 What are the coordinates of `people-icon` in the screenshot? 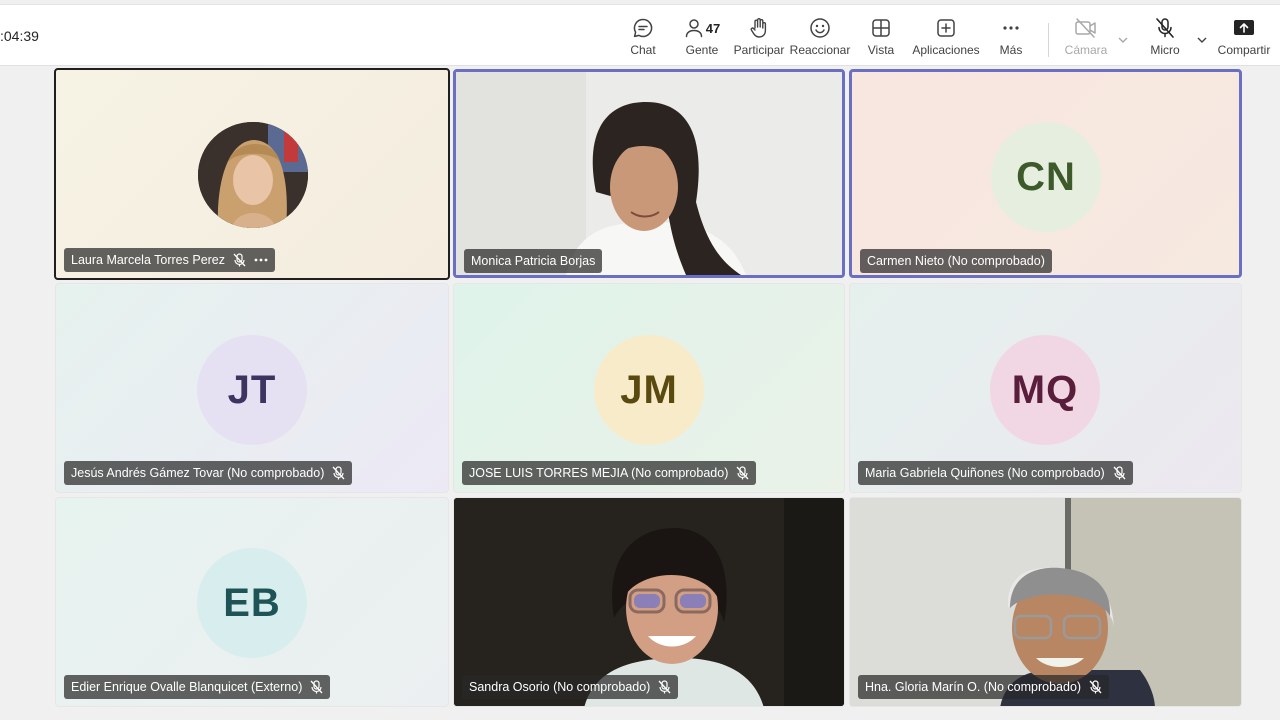 It's located at (694, 28).